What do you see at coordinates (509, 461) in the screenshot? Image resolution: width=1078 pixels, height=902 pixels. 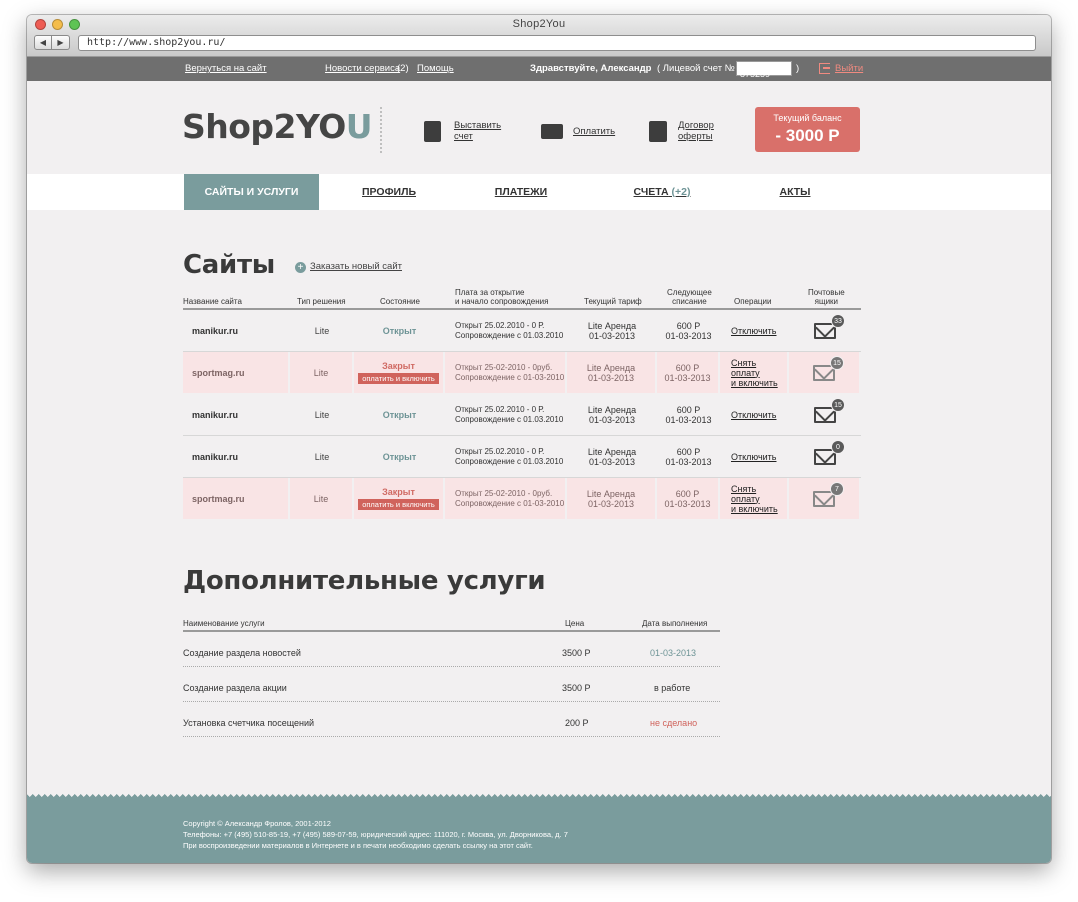 I see `fee-support: Сопровождение с 01.03.2010` at bounding box center [509, 461].